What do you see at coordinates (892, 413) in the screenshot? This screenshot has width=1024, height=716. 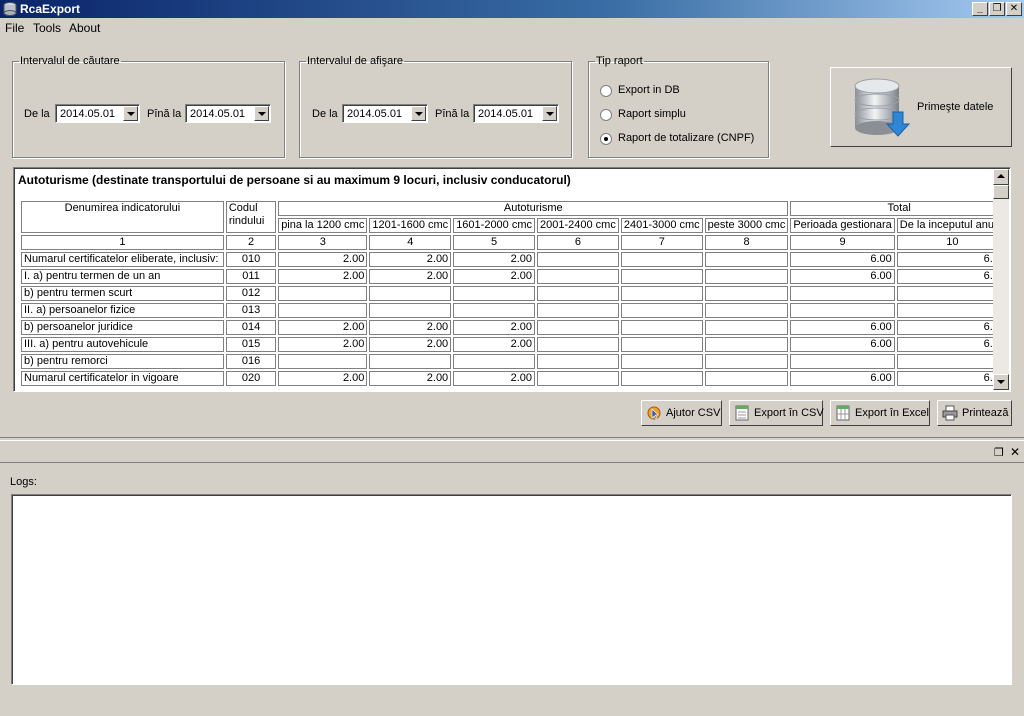 I see `export-excel-label: Export în Excel` at bounding box center [892, 413].